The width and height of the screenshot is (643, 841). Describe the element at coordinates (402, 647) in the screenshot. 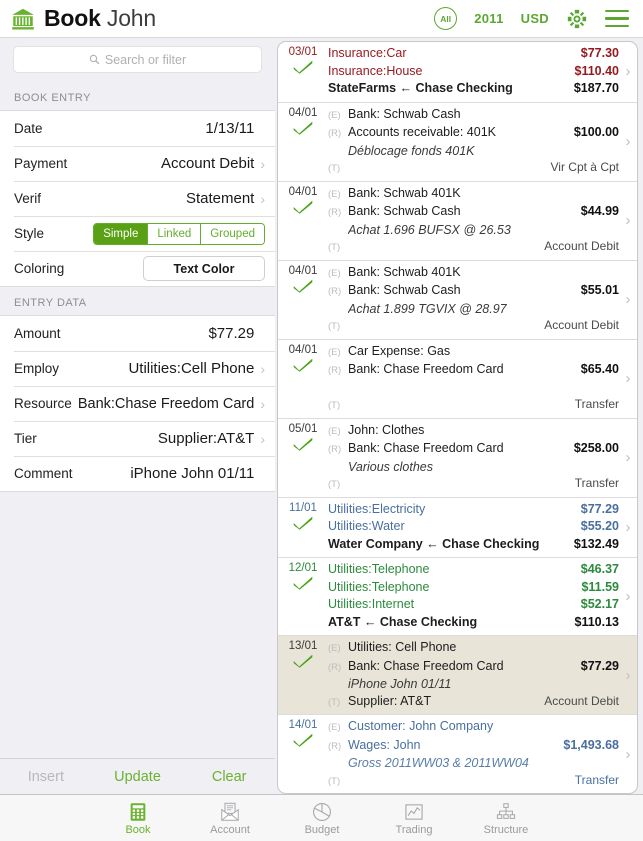

I see `line-text: Utilities: Cell Phone` at that location.